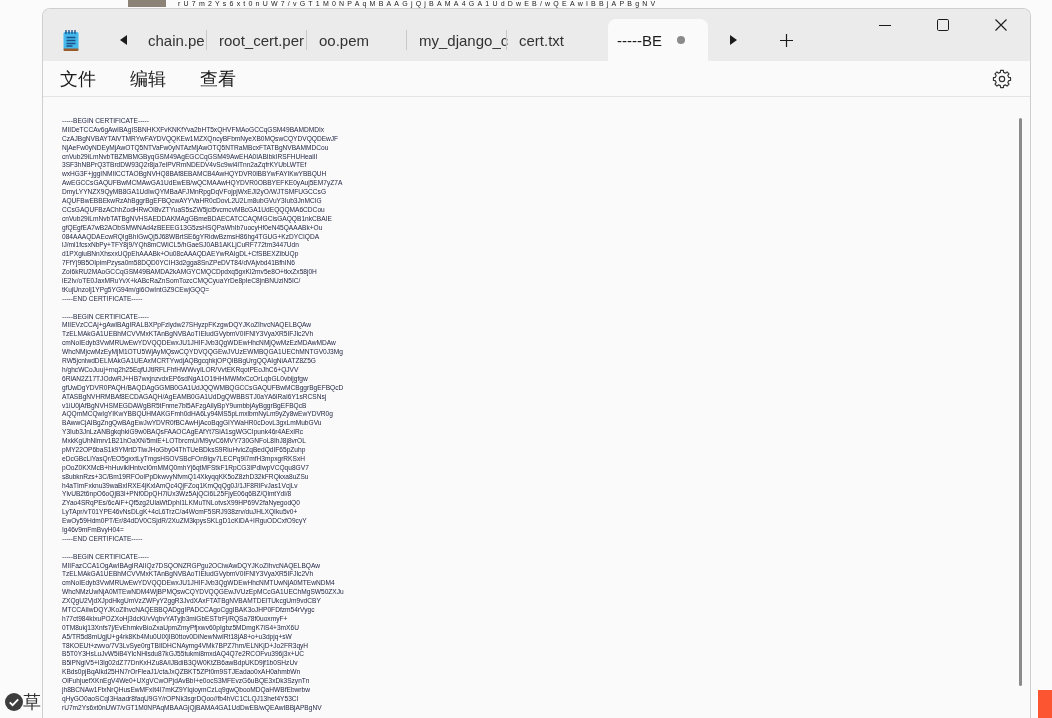  What do you see at coordinates (1045, 704) in the screenshot?
I see `side-panel-edge` at bounding box center [1045, 704].